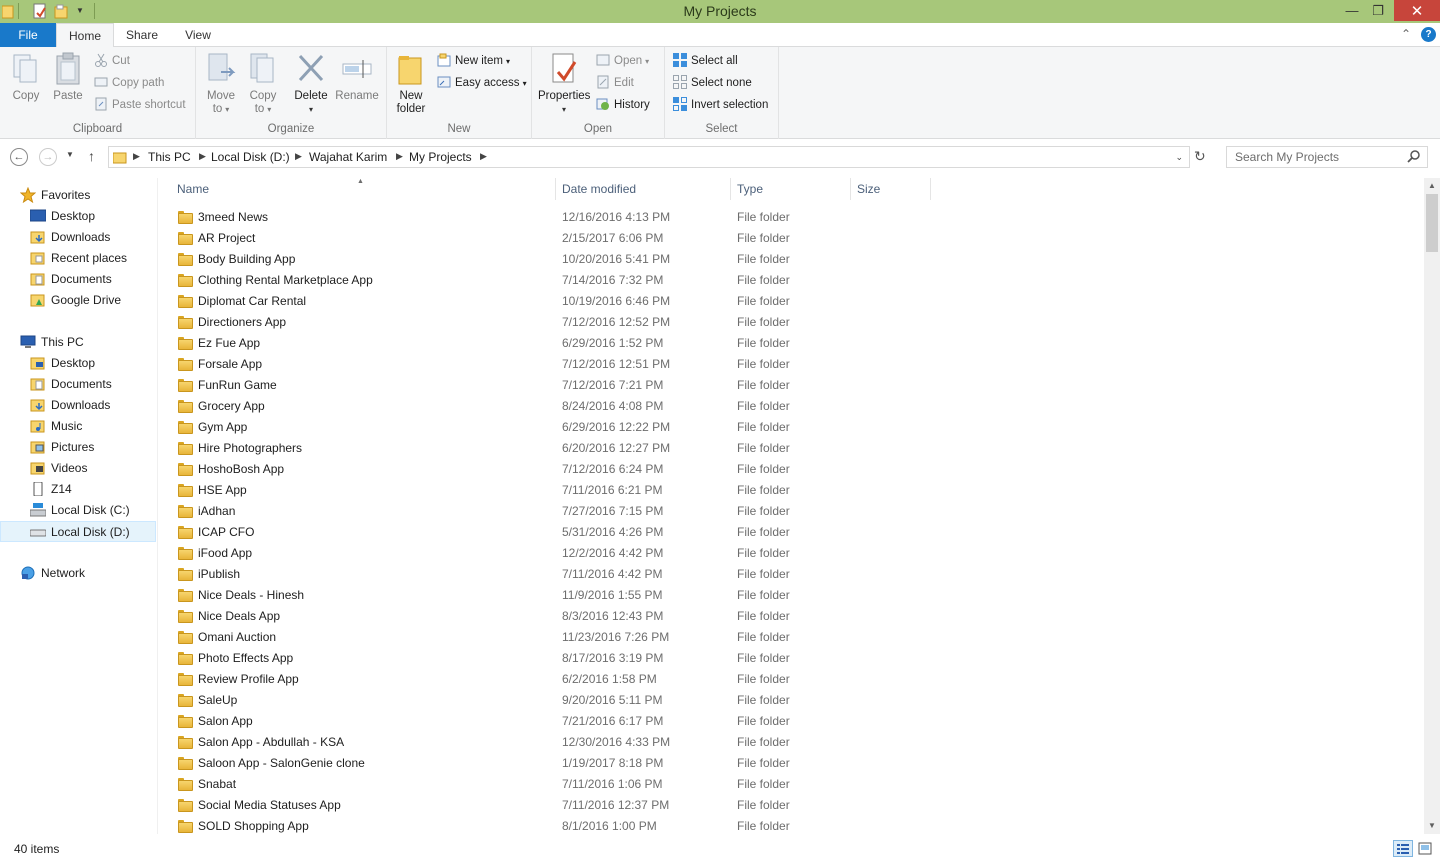 Image resolution: width=1440 pixels, height=861 pixels. Describe the element at coordinates (712, 83) in the screenshot. I see `select-none-button: Select none` at that location.